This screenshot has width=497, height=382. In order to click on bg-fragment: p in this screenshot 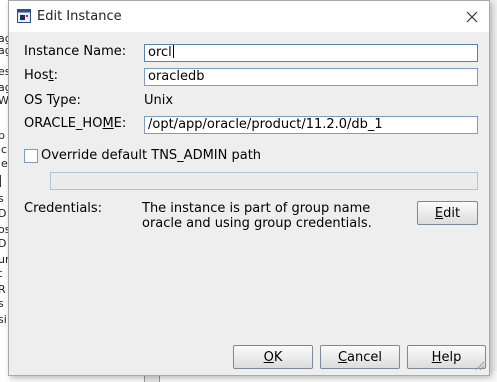, I will do `click(2, 136)`.